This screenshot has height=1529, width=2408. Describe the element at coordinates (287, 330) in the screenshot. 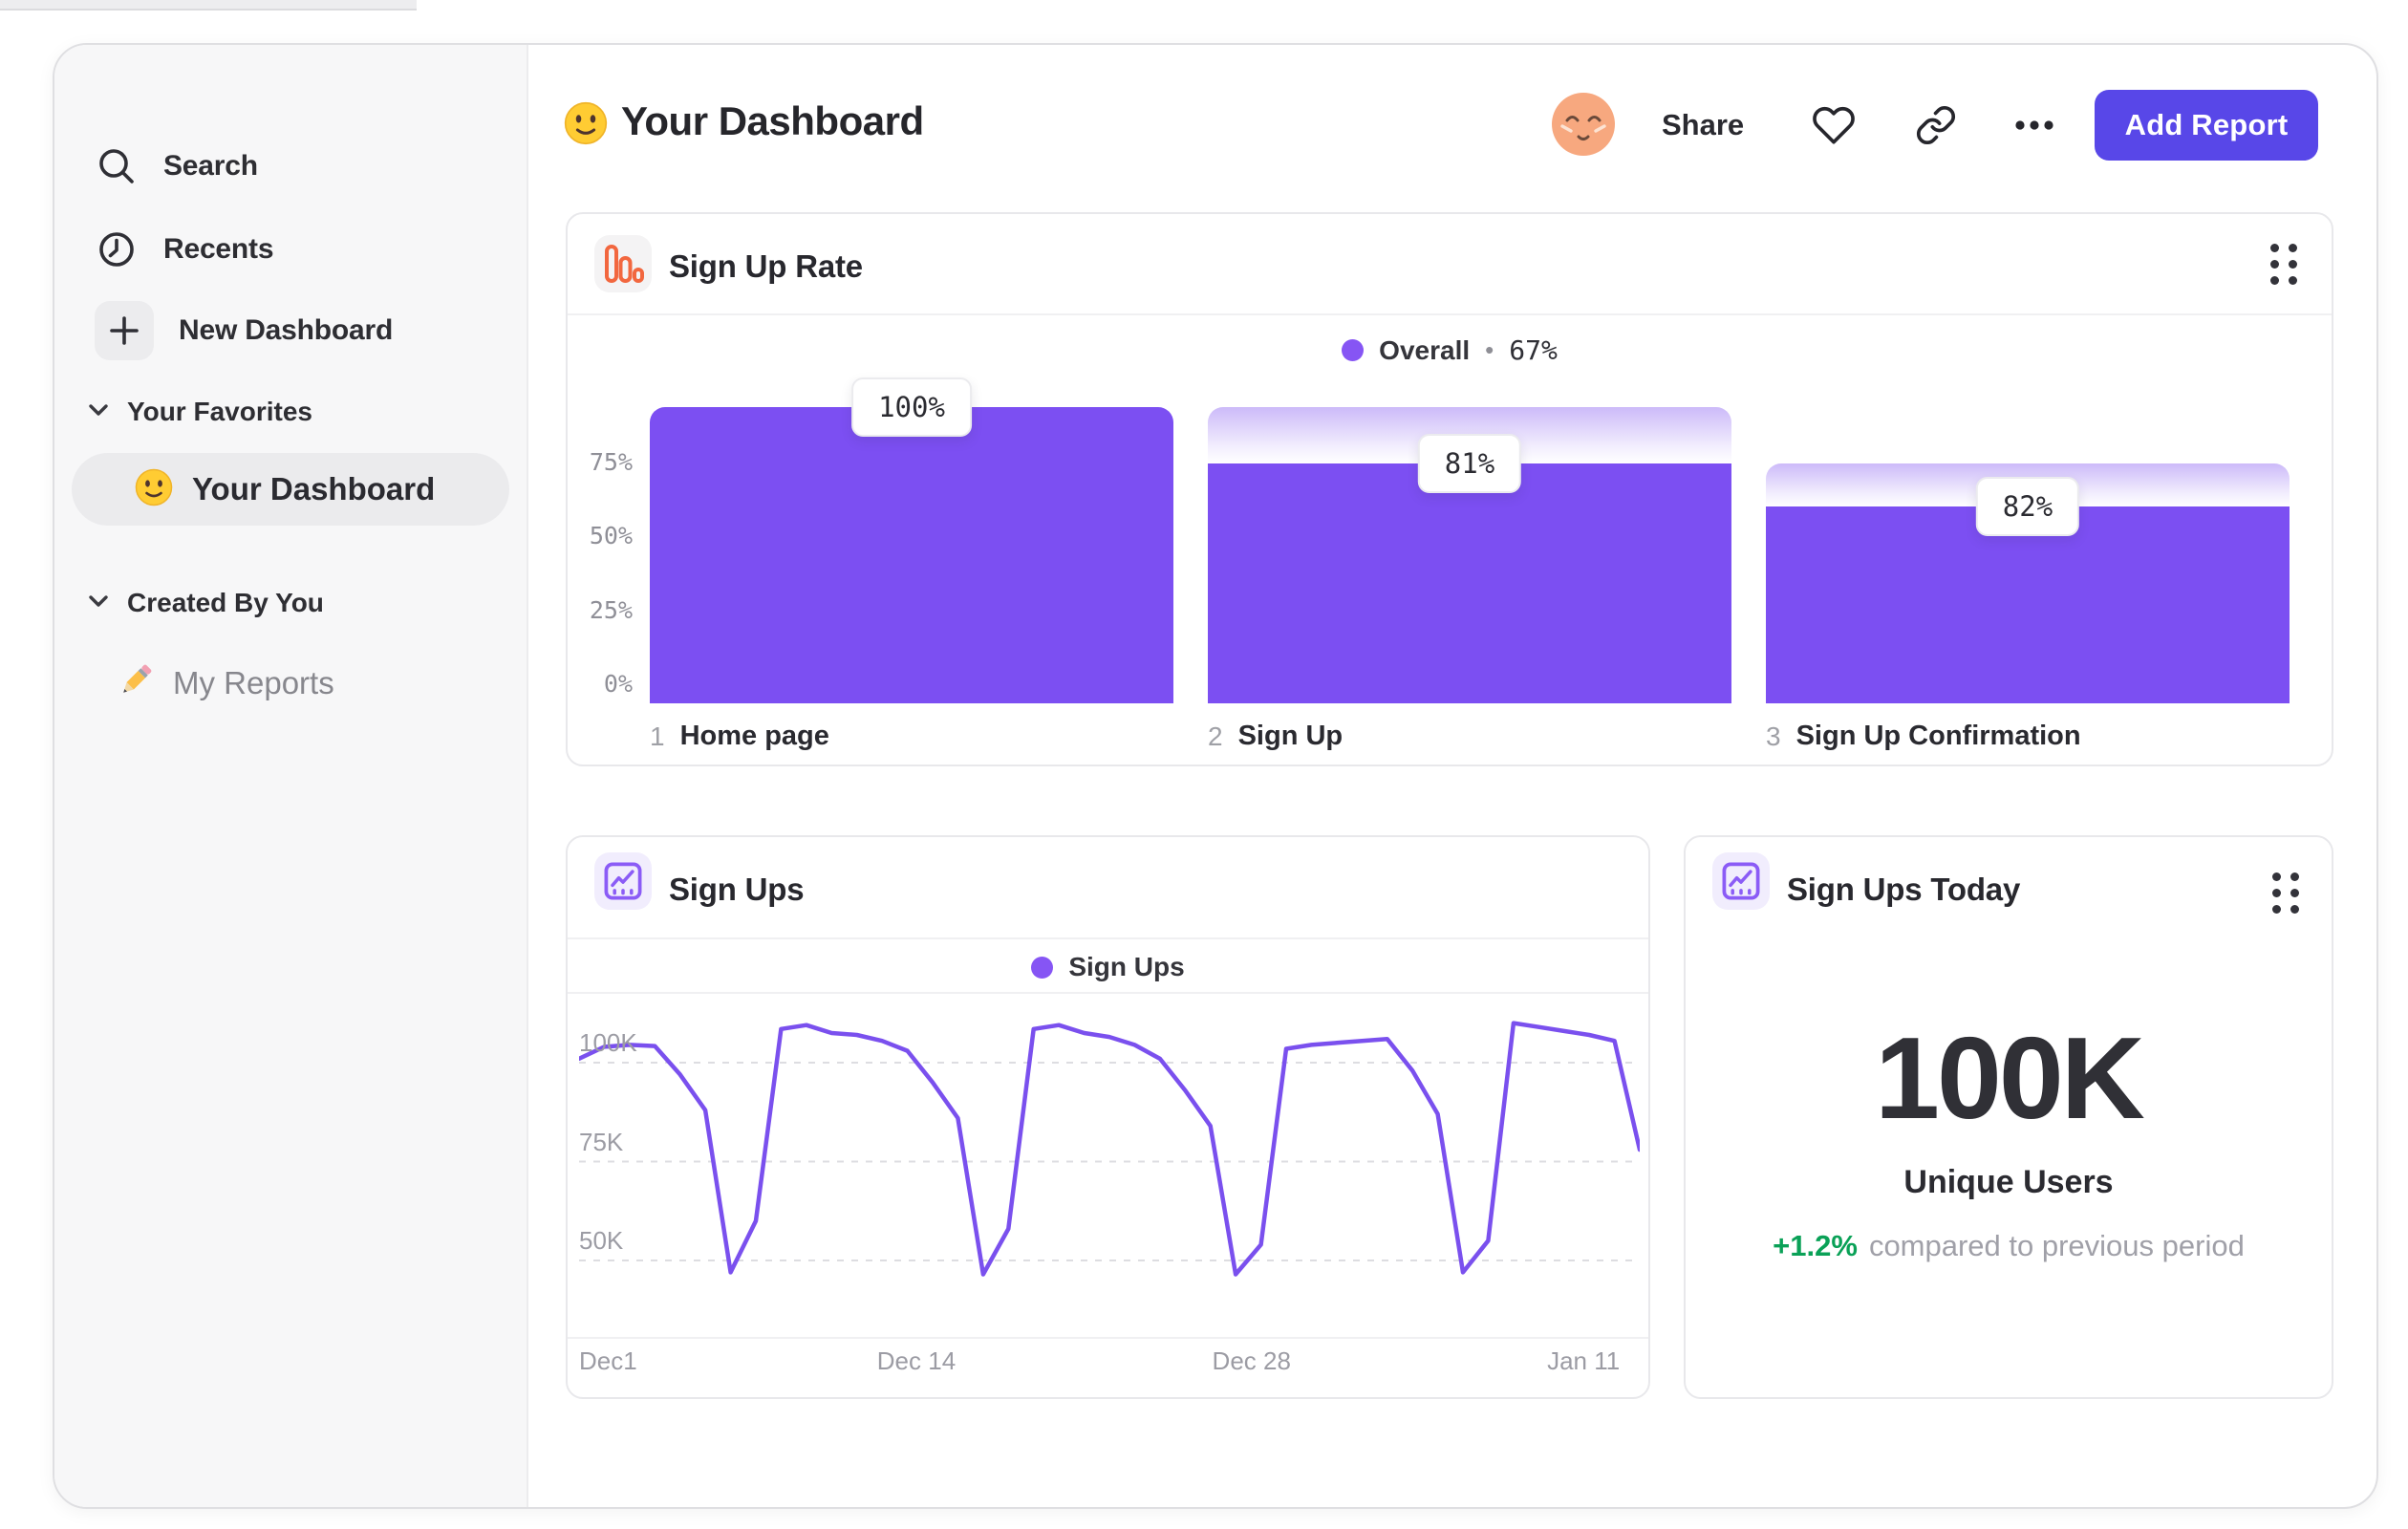

I see `sidebar-item-label: New Dashboard` at that location.